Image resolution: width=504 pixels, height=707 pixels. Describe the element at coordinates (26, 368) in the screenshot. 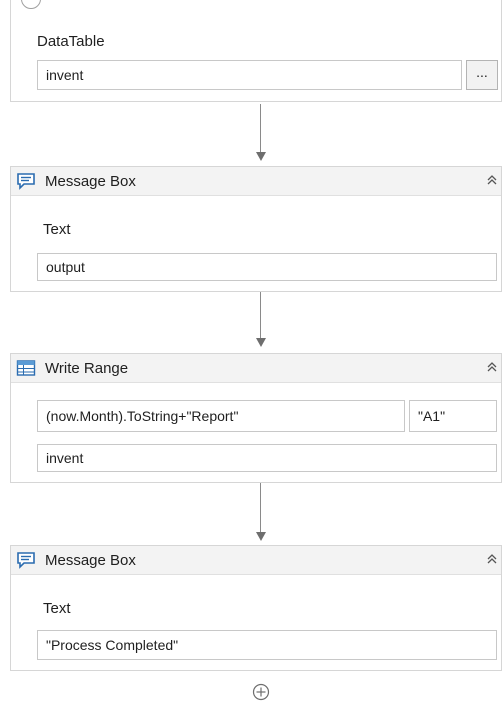

I see `write-range-icon` at that location.